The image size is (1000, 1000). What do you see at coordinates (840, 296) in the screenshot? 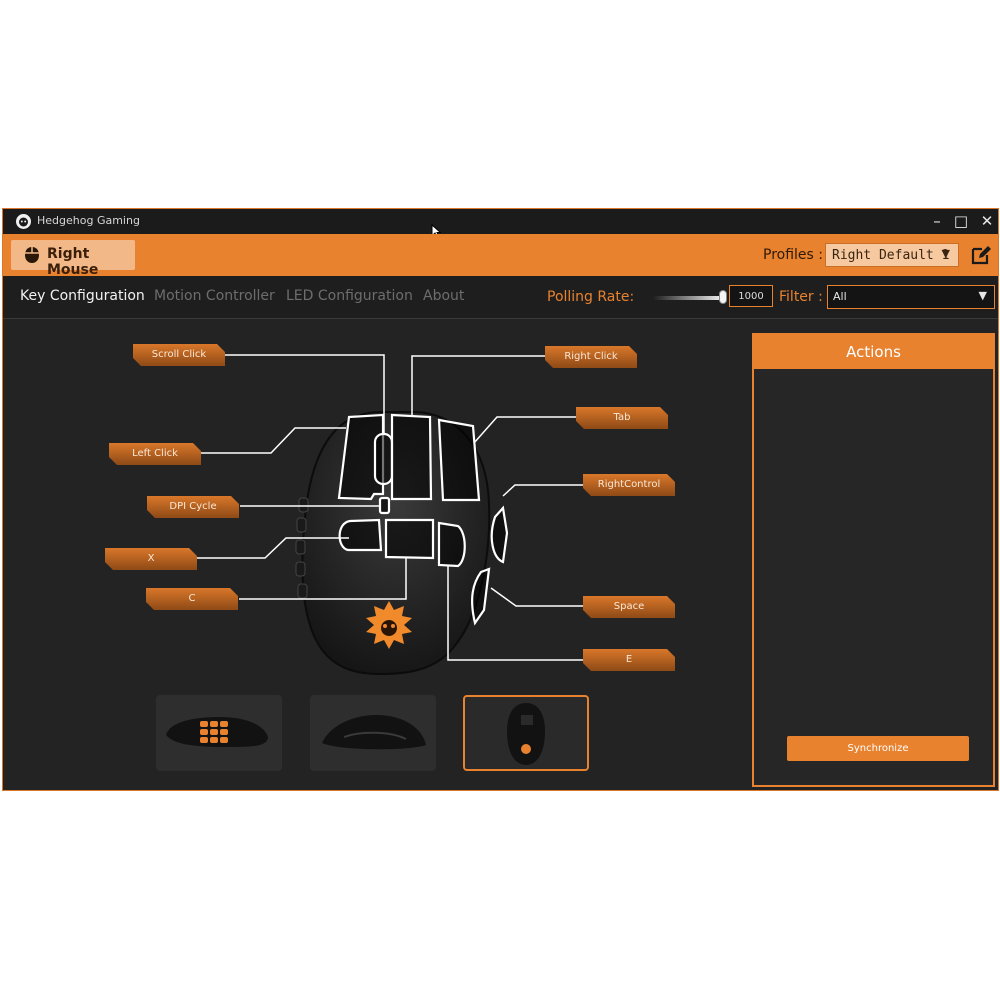
I see `filter-select-value: All` at bounding box center [840, 296].